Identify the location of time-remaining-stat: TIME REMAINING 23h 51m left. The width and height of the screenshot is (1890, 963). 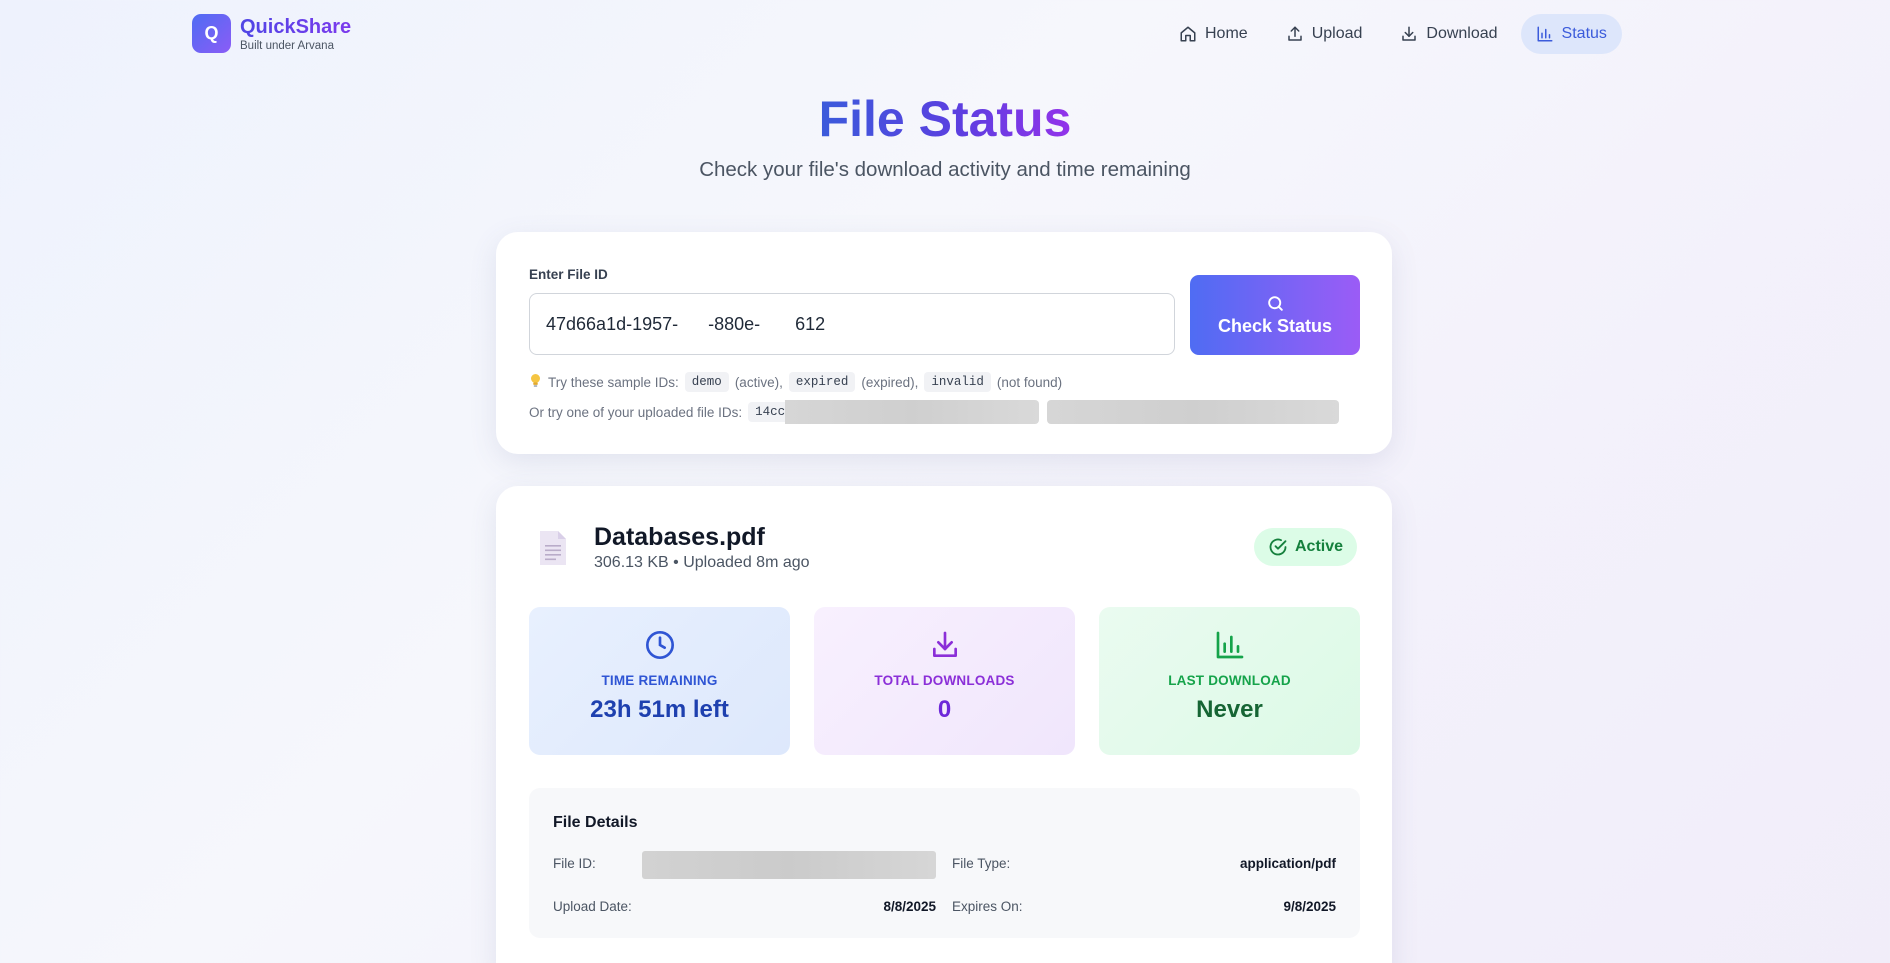
(659, 681).